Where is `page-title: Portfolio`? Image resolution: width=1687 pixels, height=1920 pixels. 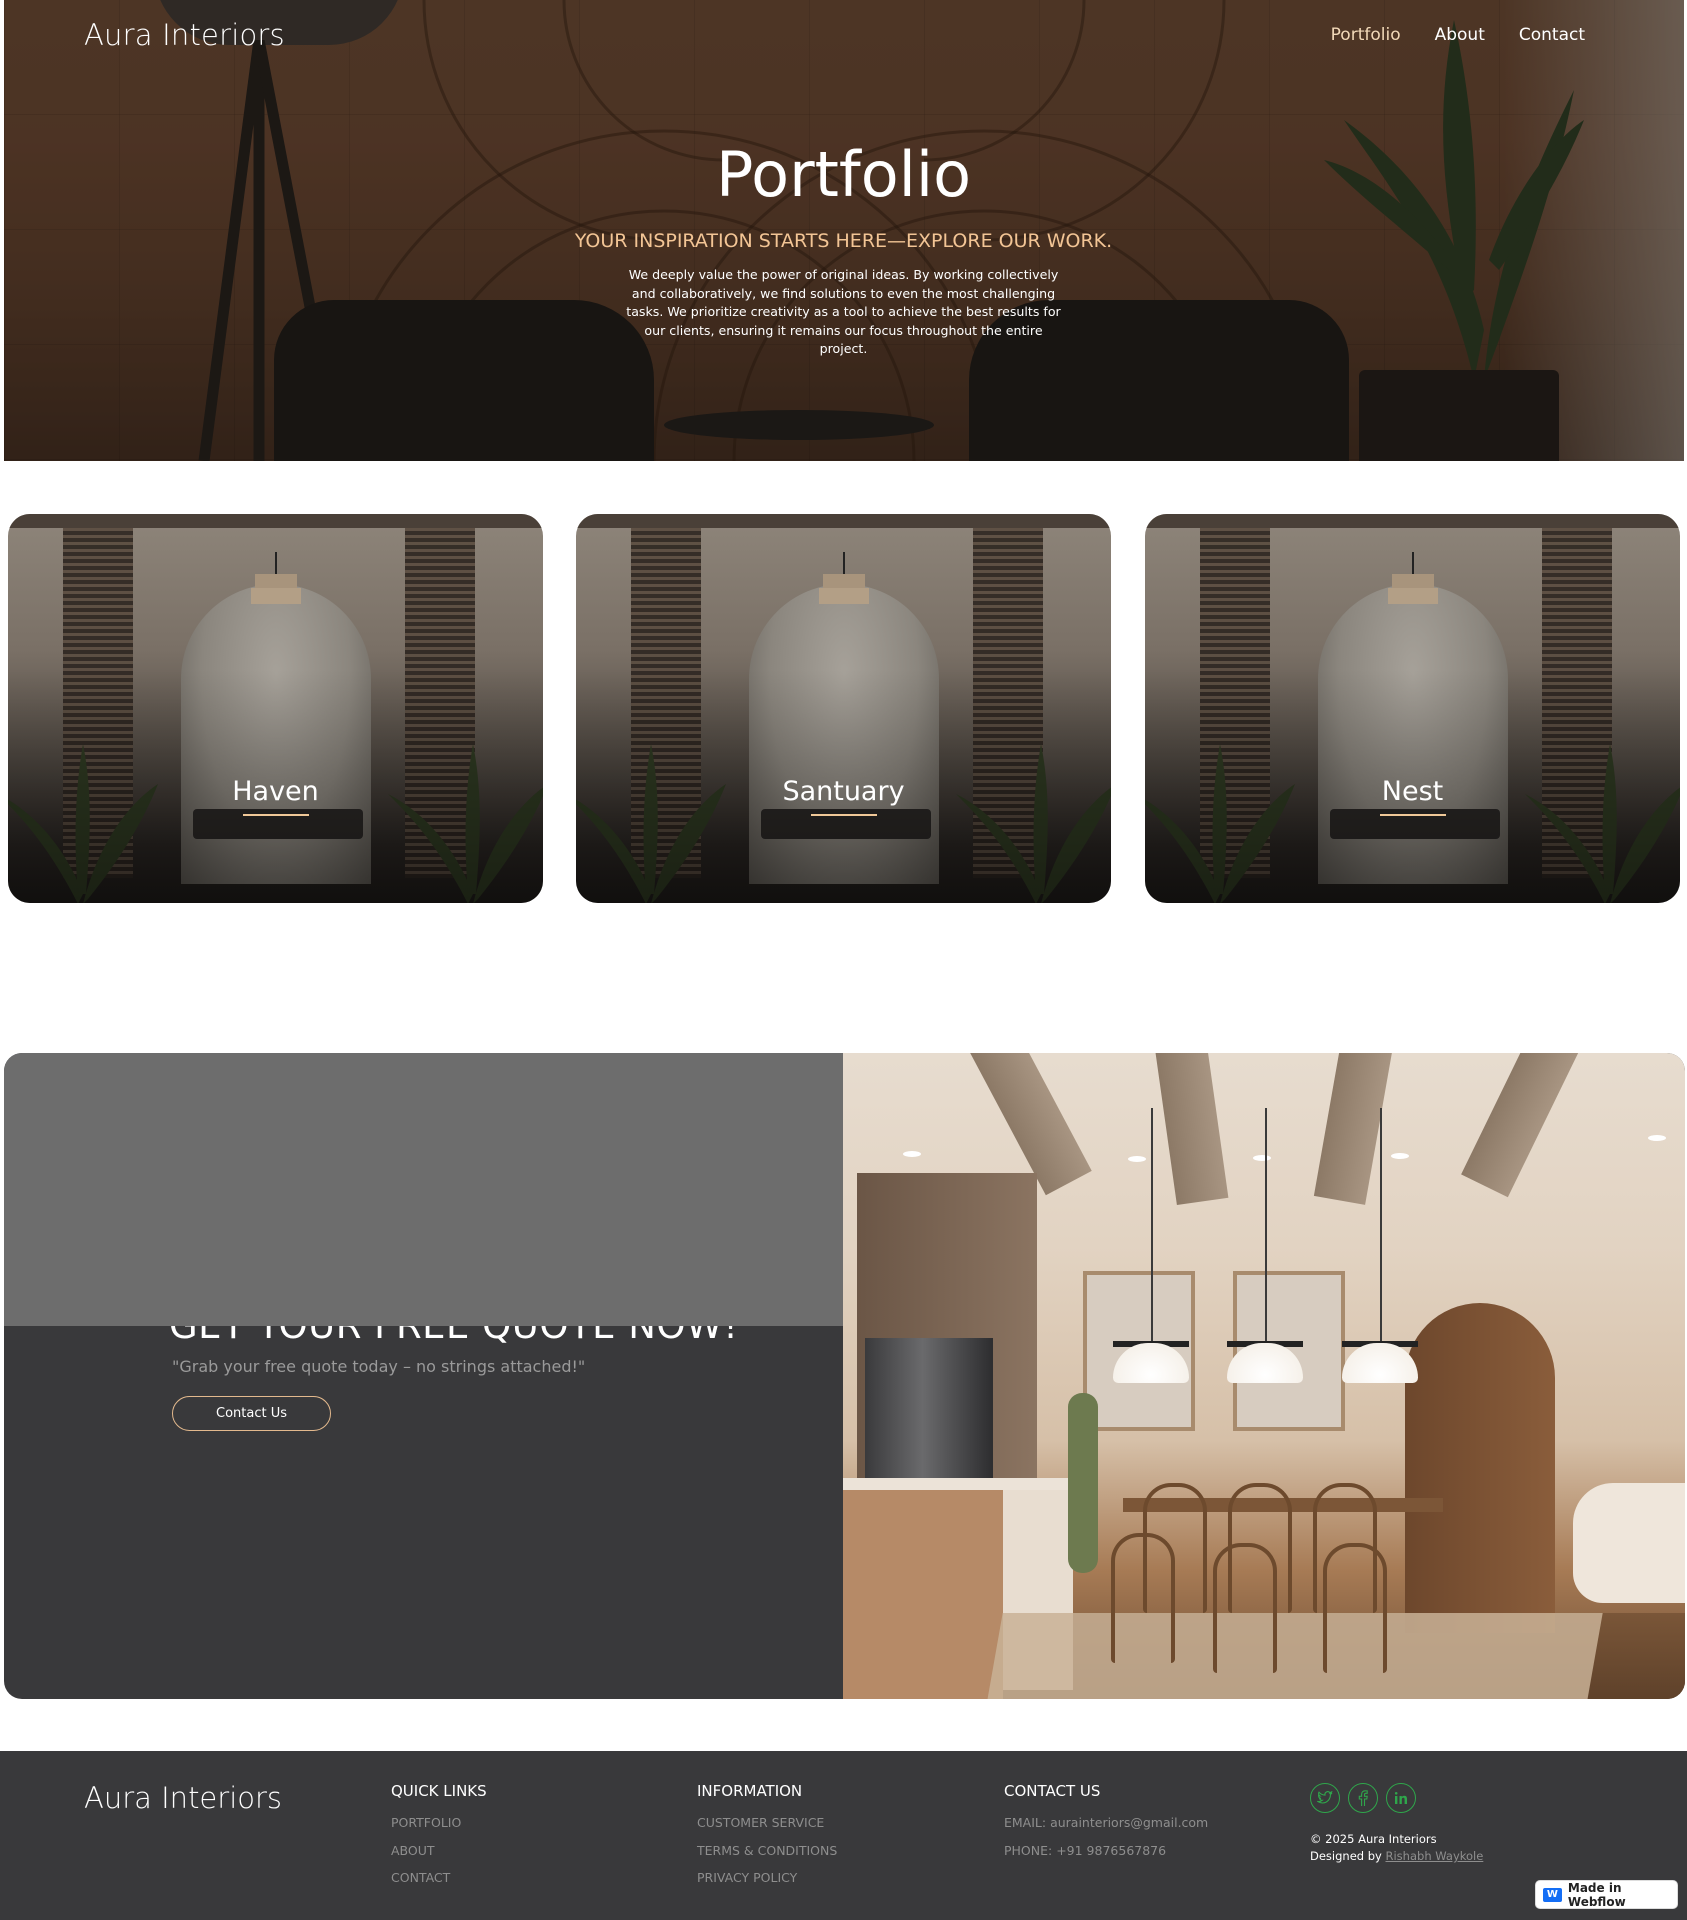 page-title: Portfolio is located at coordinates (843, 174).